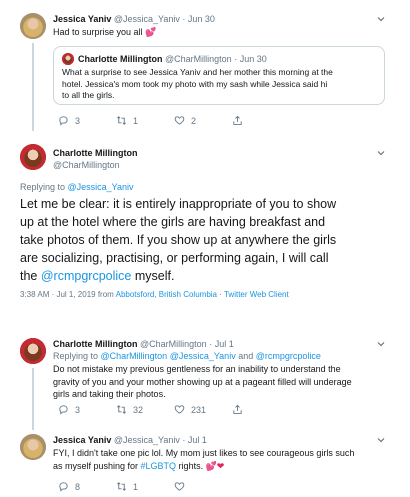 The width and height of the screenshot is (410, 497). I want to click on reply-count: 8, so click(78, 486).